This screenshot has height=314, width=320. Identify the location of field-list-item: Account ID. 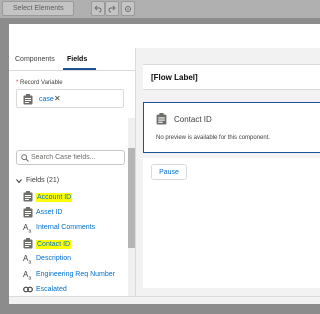
(69, 196).